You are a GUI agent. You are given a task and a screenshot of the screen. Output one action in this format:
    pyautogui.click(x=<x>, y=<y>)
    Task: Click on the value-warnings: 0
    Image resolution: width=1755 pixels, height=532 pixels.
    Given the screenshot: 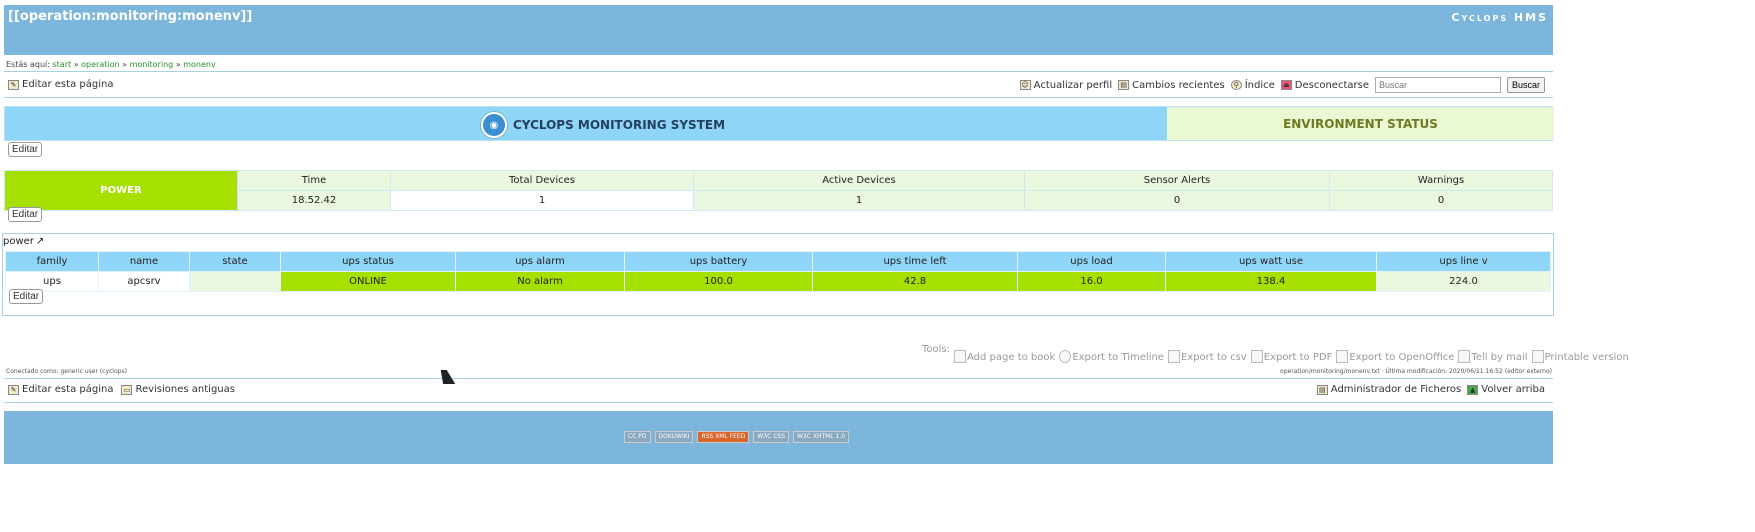 What is the action you would take?
    pyautogui.click(x=1441, y=200)
    